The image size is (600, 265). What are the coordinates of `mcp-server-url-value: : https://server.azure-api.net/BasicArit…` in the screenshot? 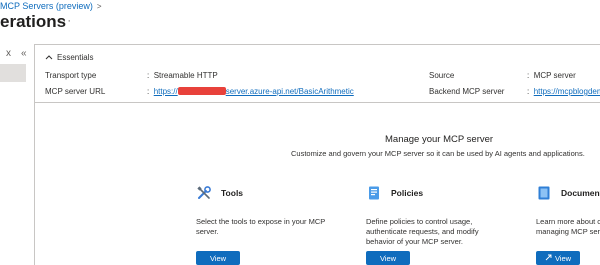 It's located at (250, 91).